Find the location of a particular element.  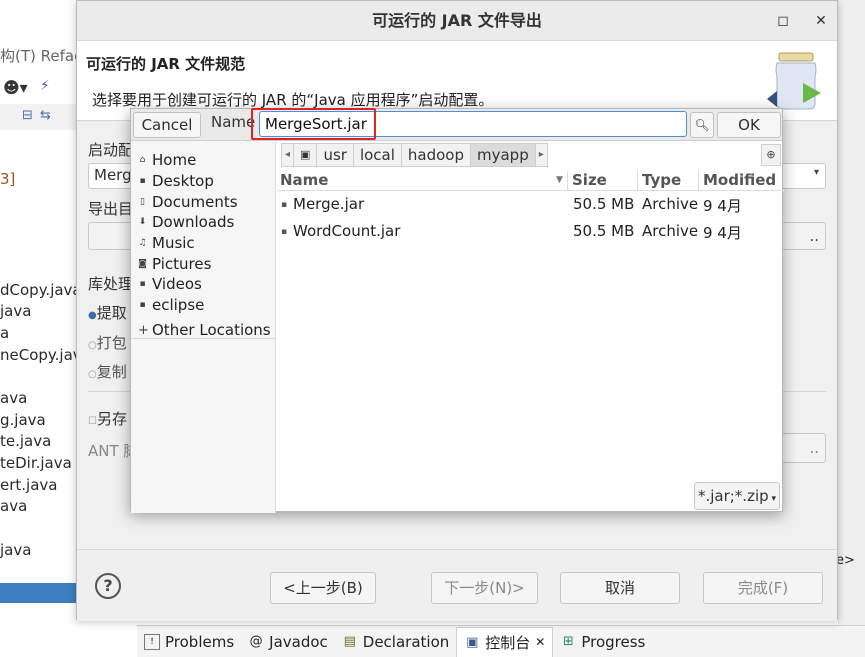

column-type: Type is located at coordinates (661, 180).